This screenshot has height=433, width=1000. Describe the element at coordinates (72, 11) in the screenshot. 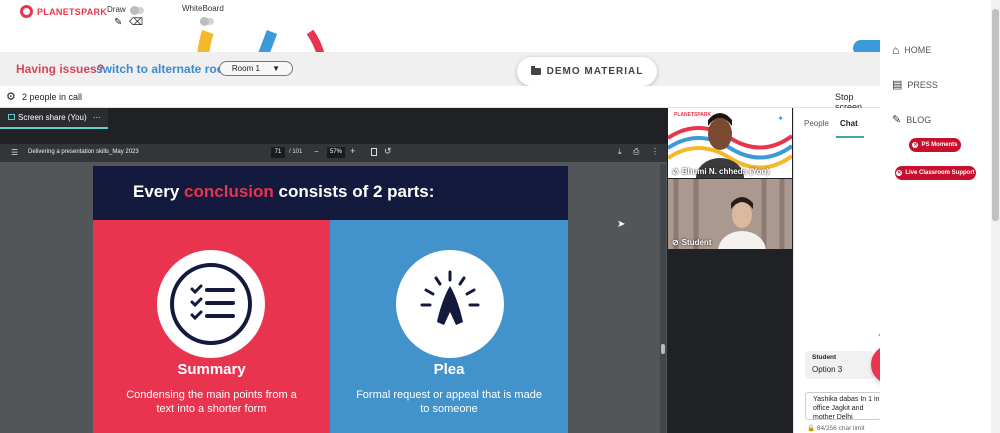

I see `logo-text: PLANETSPARK` at that location.